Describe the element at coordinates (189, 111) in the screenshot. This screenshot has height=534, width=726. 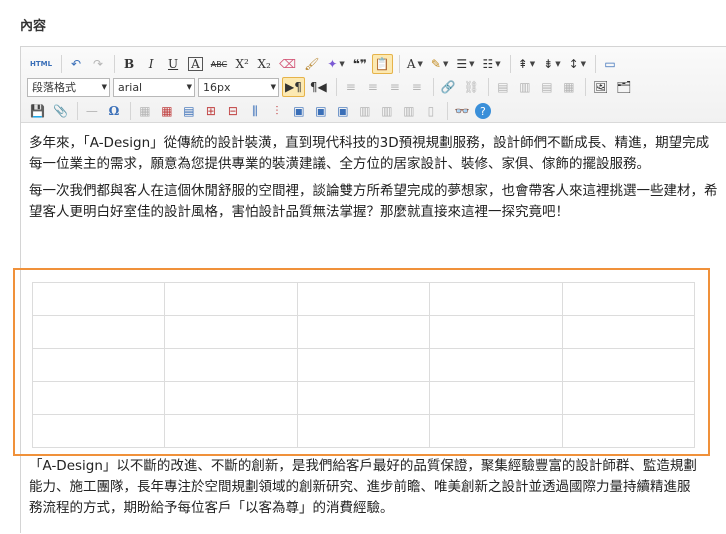
I see `insert-paragraph-before-table-icon: ▤` at that location.